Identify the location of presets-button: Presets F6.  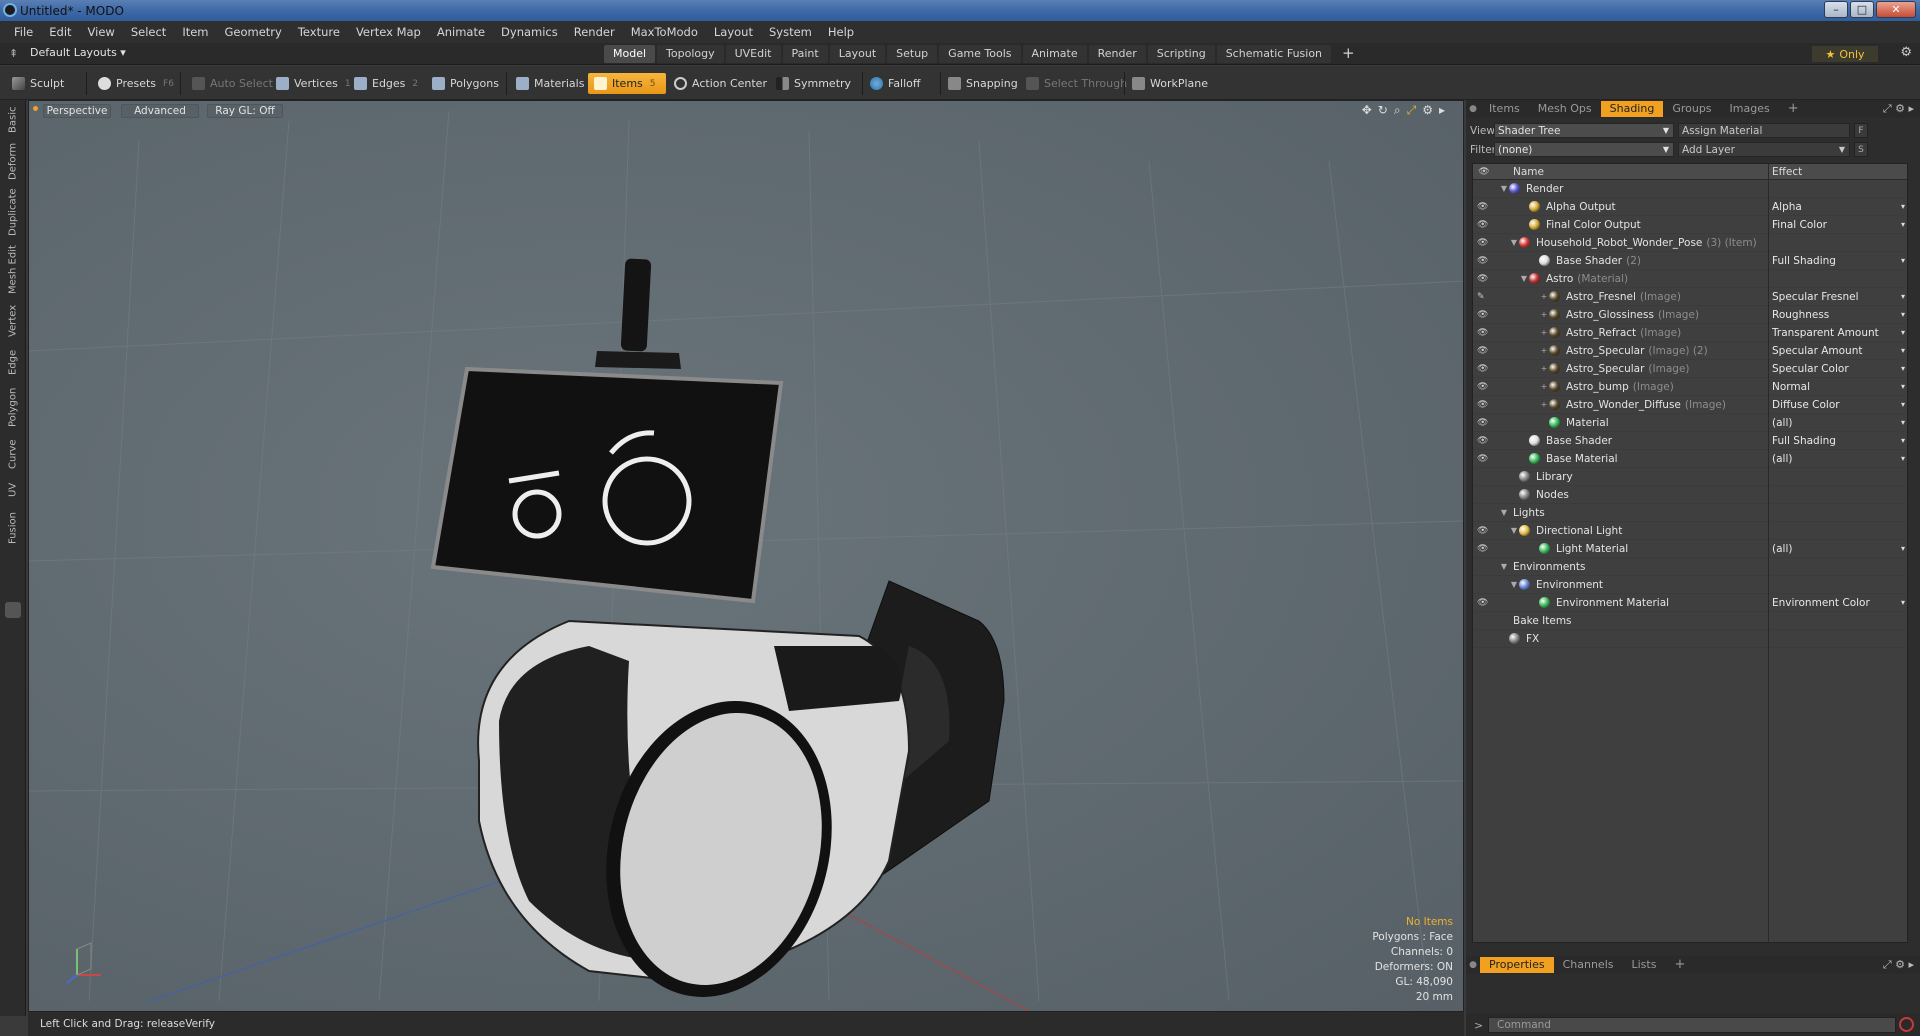
(136, 83).